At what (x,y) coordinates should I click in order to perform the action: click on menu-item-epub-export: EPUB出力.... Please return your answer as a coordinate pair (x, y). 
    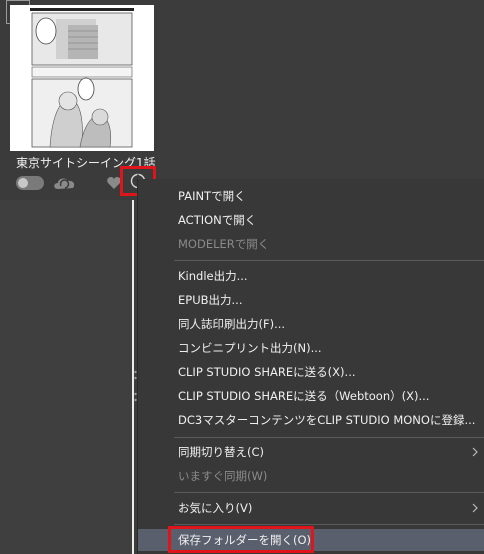
    Looking at the image, I should click on (311, 300).